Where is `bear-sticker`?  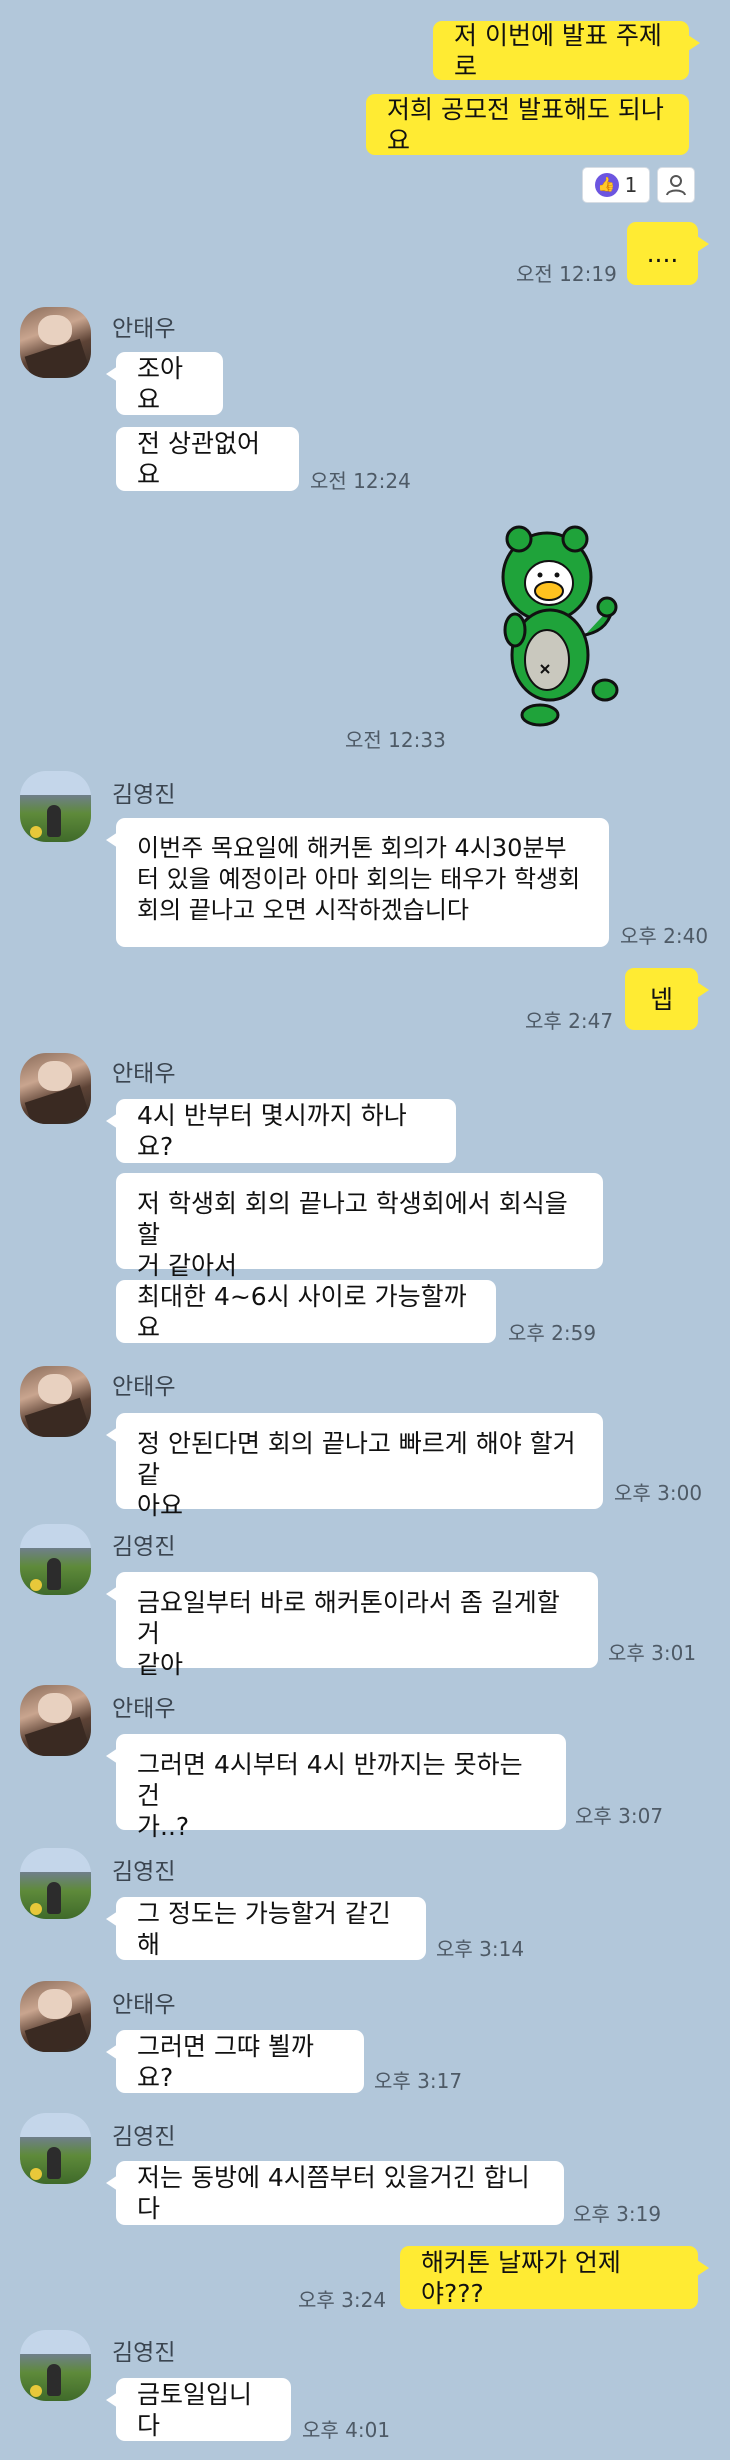 bear-sticker is located at coordinates (560, 627).